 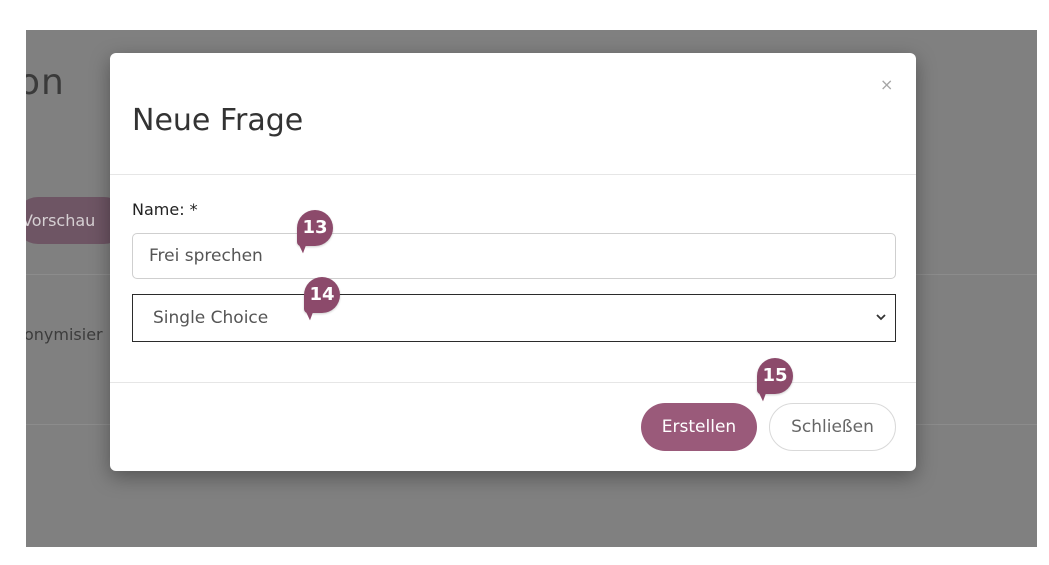 What do you see at coordinates (514, 256) in the screenshot?
I see `name-input` at bounding box center [514, 256].